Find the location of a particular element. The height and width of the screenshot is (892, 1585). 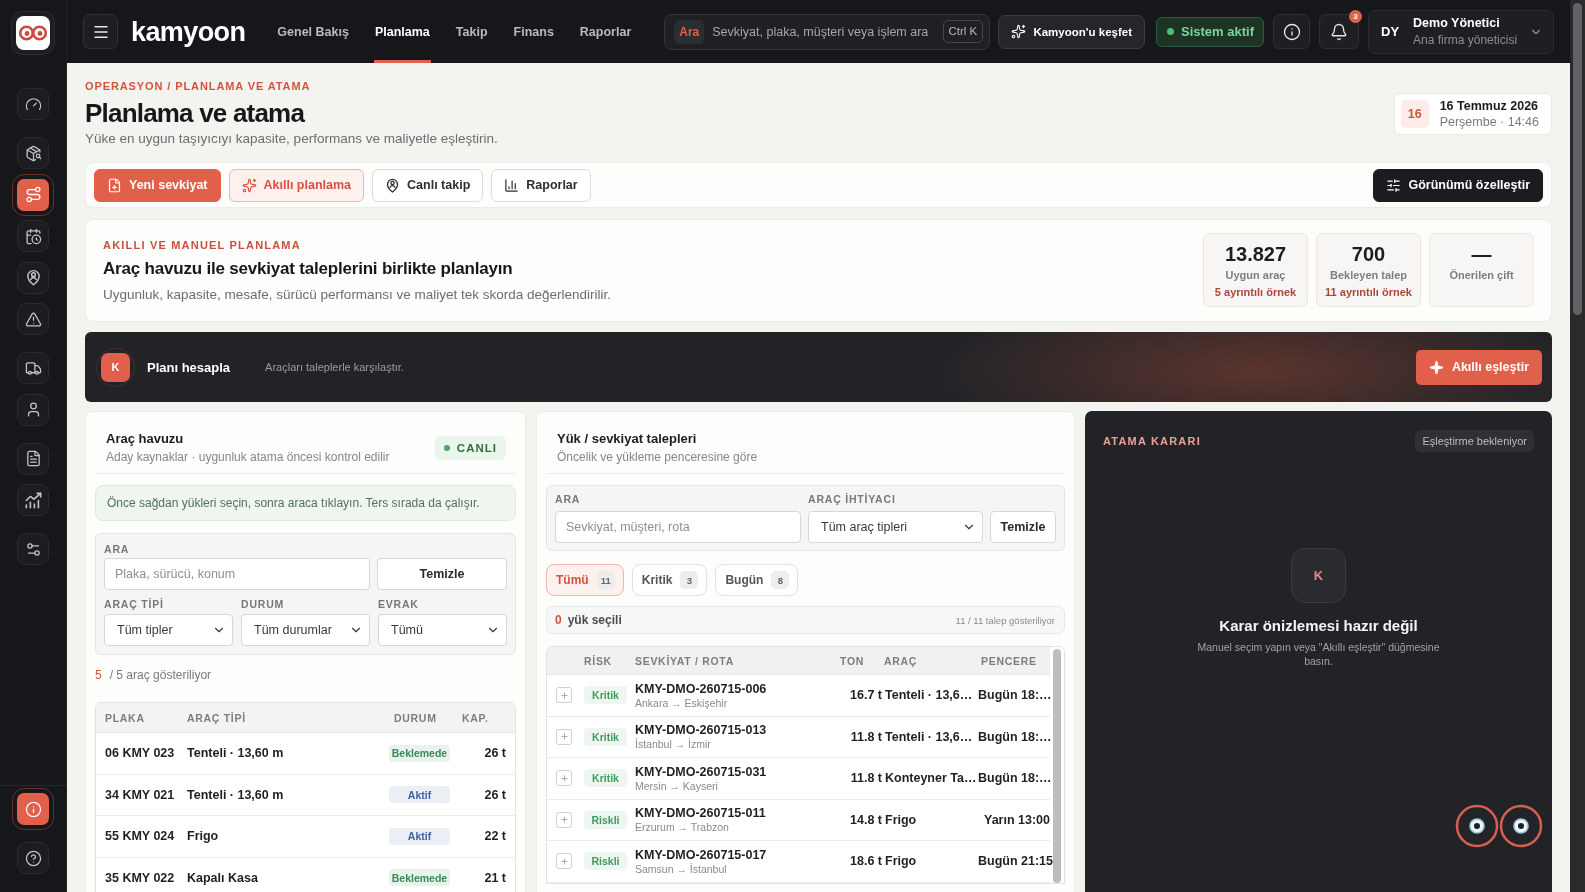

nav-tab: Finans is located at coordinates (533, 31).